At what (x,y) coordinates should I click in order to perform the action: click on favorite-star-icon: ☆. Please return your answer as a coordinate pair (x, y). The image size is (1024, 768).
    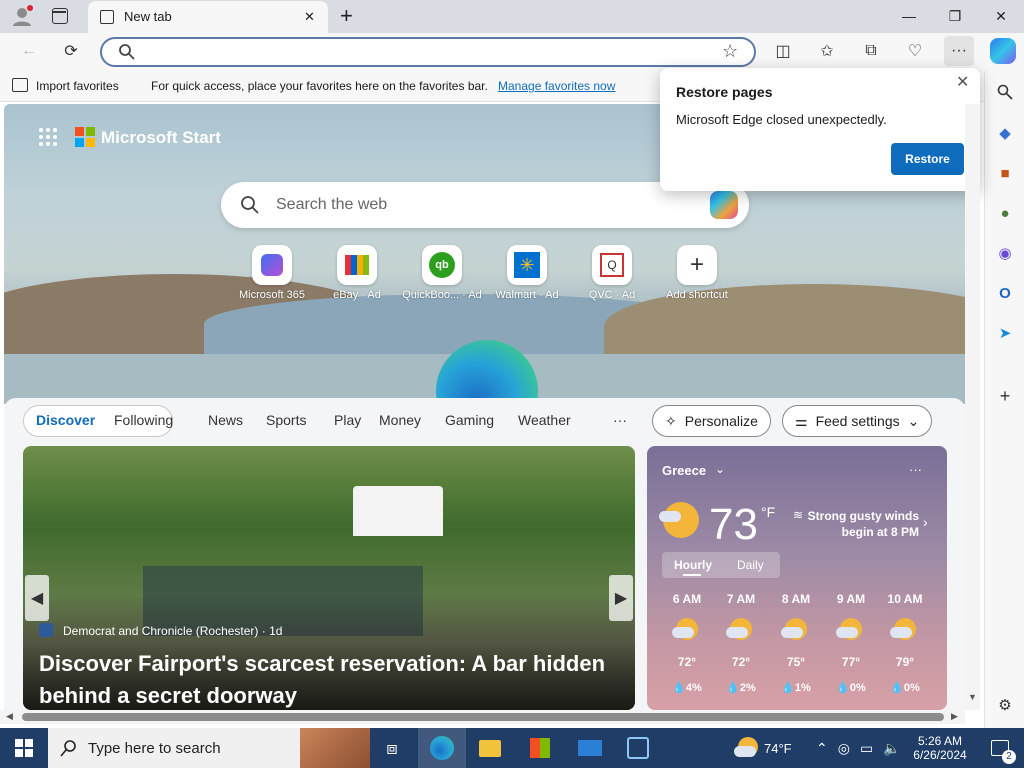
    Looking at the image, I should click on (730, 51).